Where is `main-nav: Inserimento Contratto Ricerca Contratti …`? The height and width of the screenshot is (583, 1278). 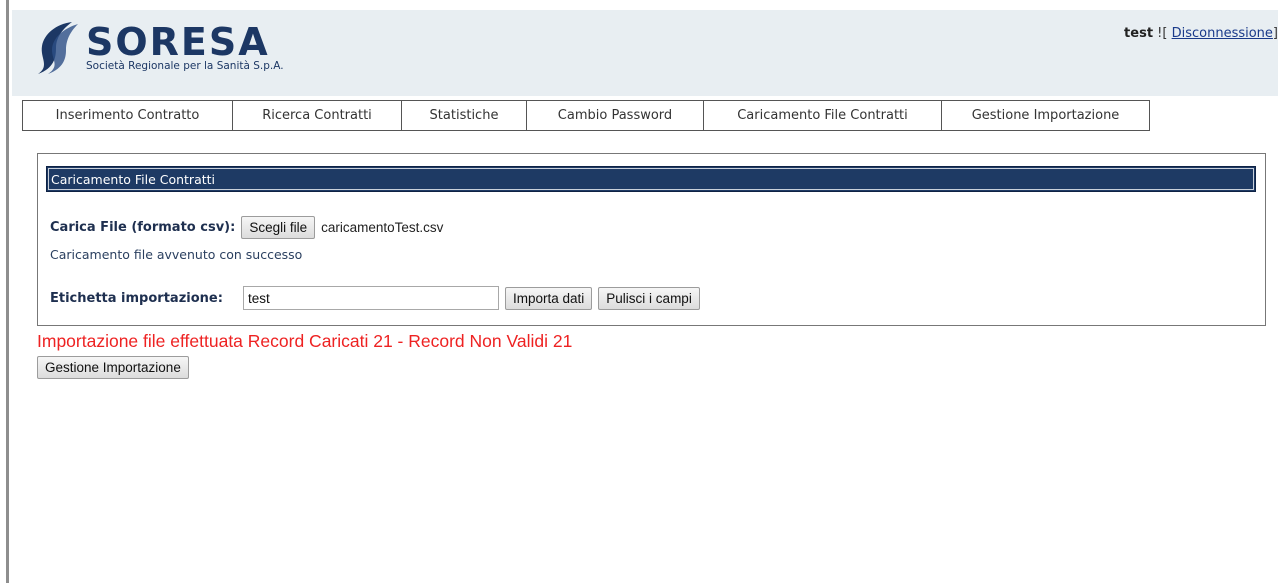
main-nav: Inserimento Contratto Ricerca Contratti … is located at coordinates (586, 115).